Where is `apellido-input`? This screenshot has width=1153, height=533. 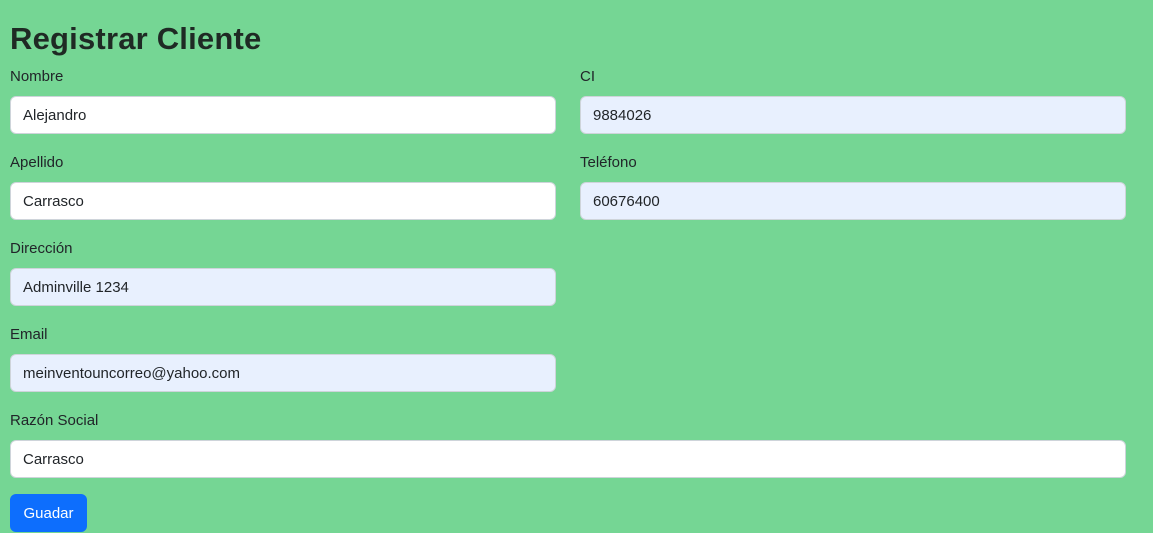
apellido-input is located at coordinates (283, 201).